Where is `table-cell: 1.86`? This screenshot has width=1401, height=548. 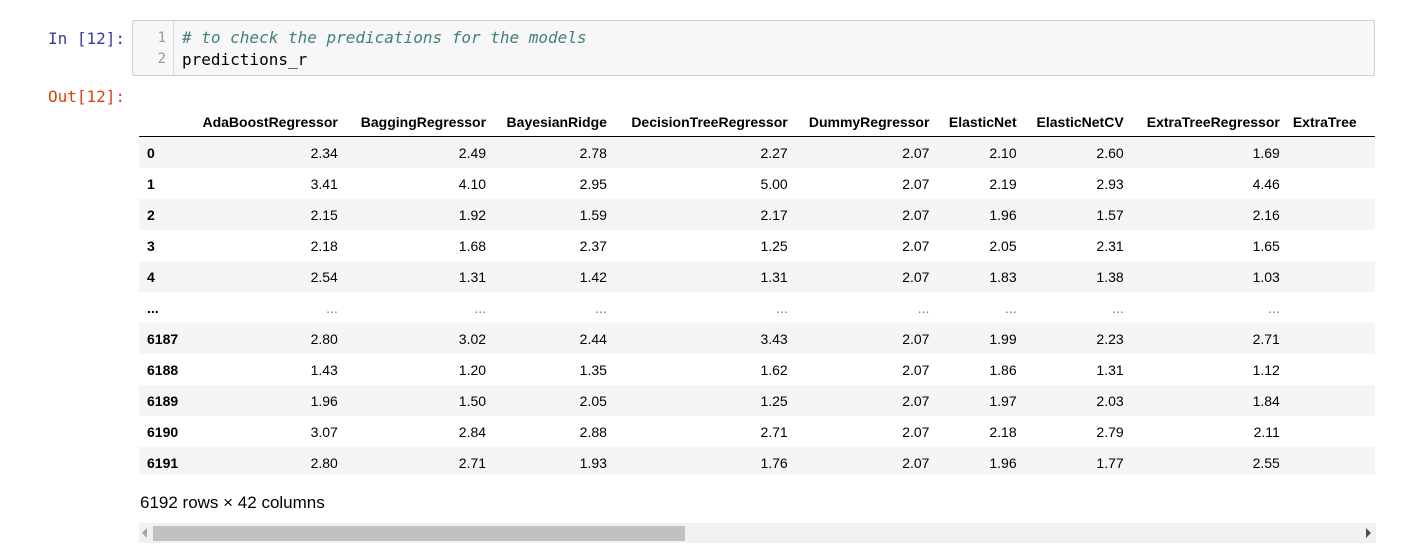
table-cell: 1.86 is located at coordinates (1003, 369).